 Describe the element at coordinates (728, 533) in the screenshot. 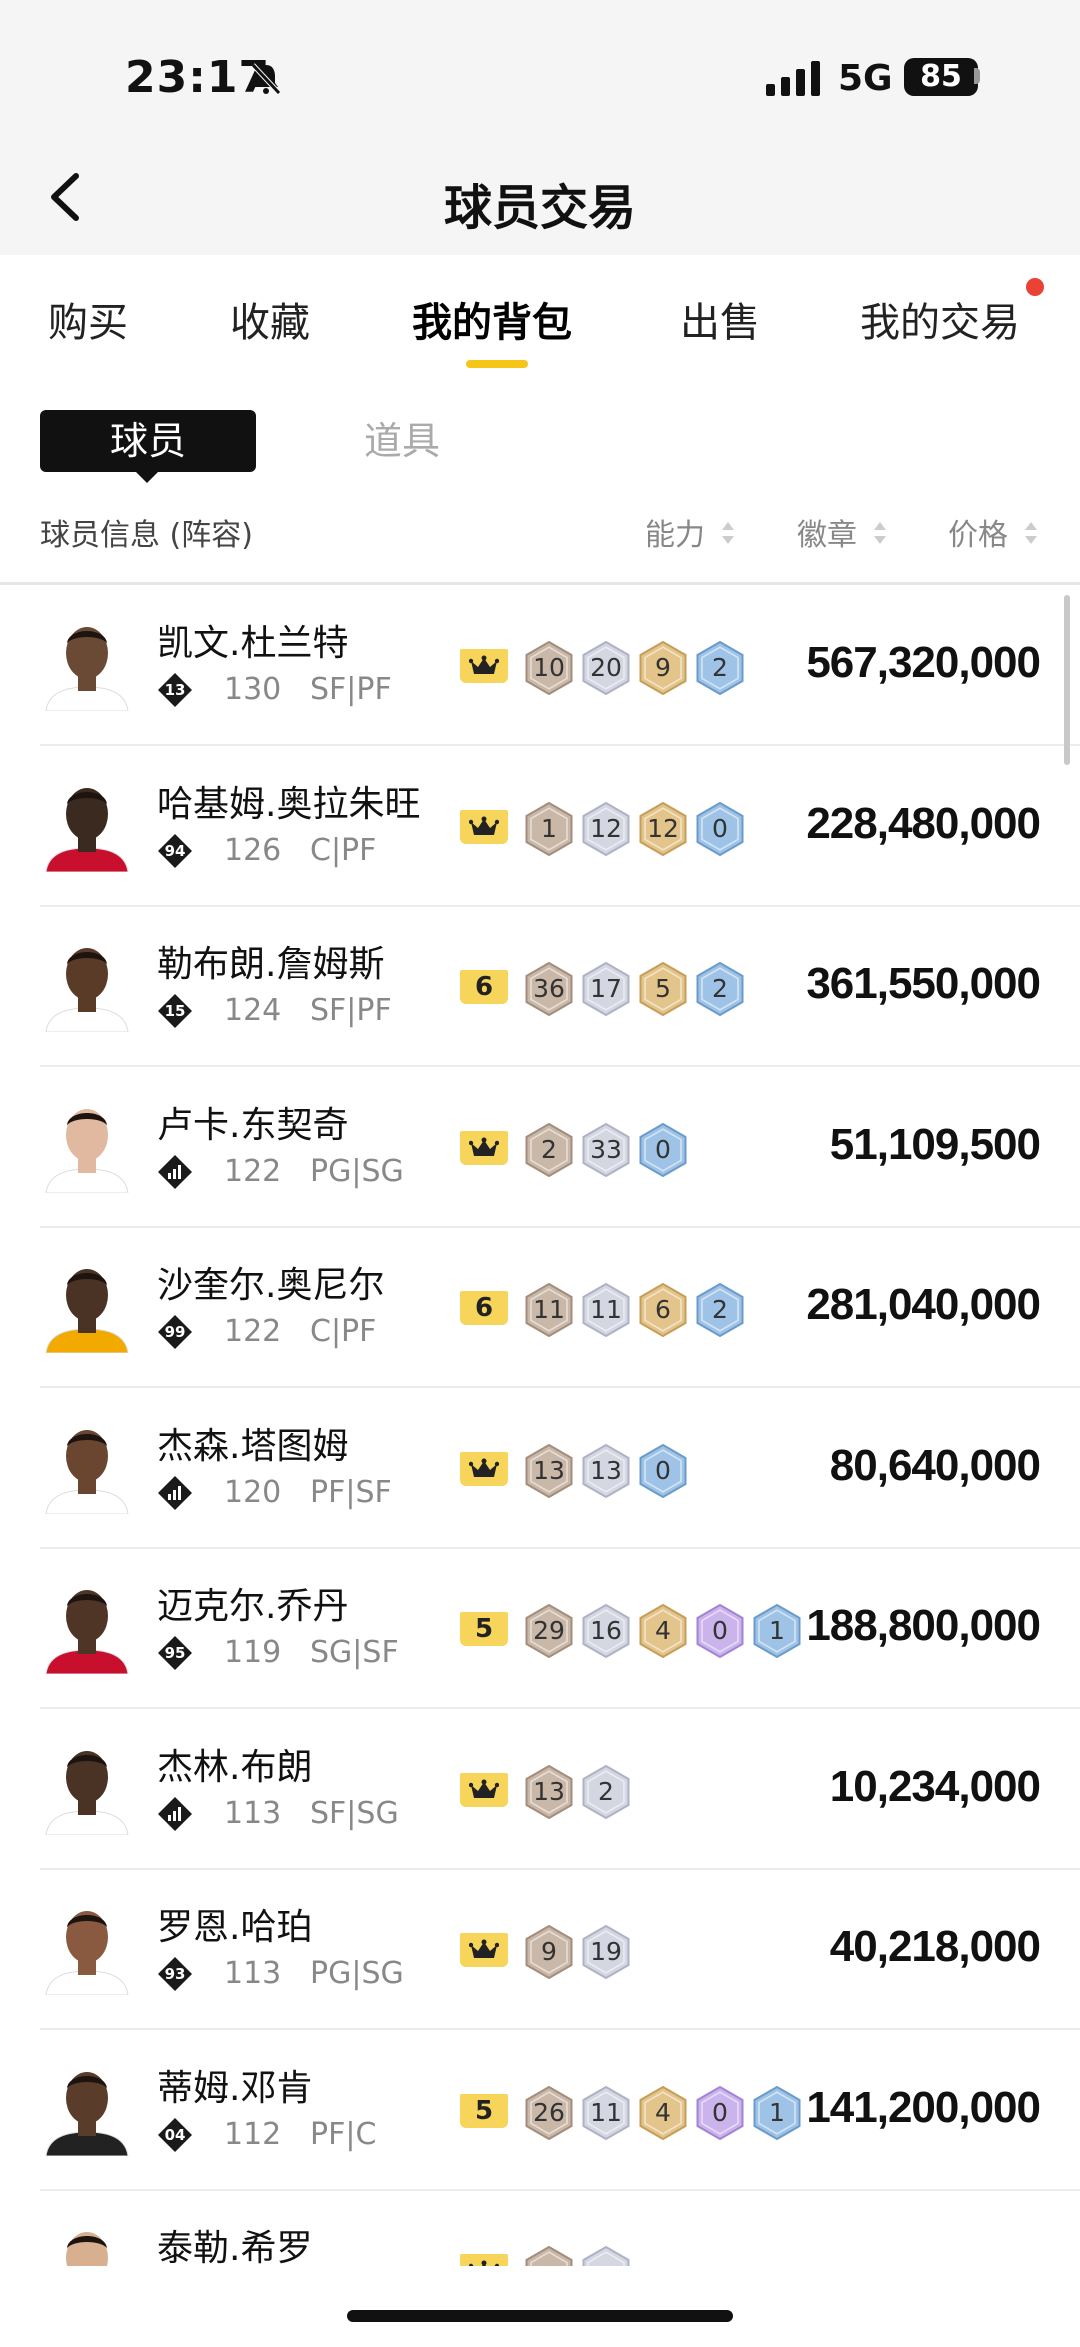

I see `sort-ability-icon` at that location.